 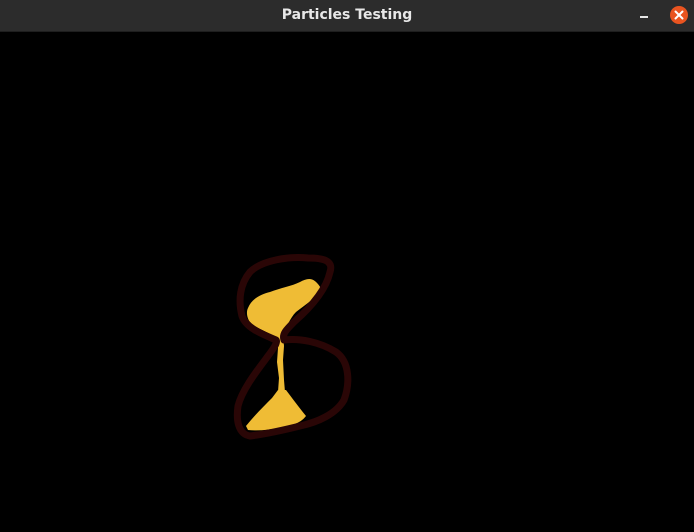 I want to click on close-button, so click(x=679, y=15).